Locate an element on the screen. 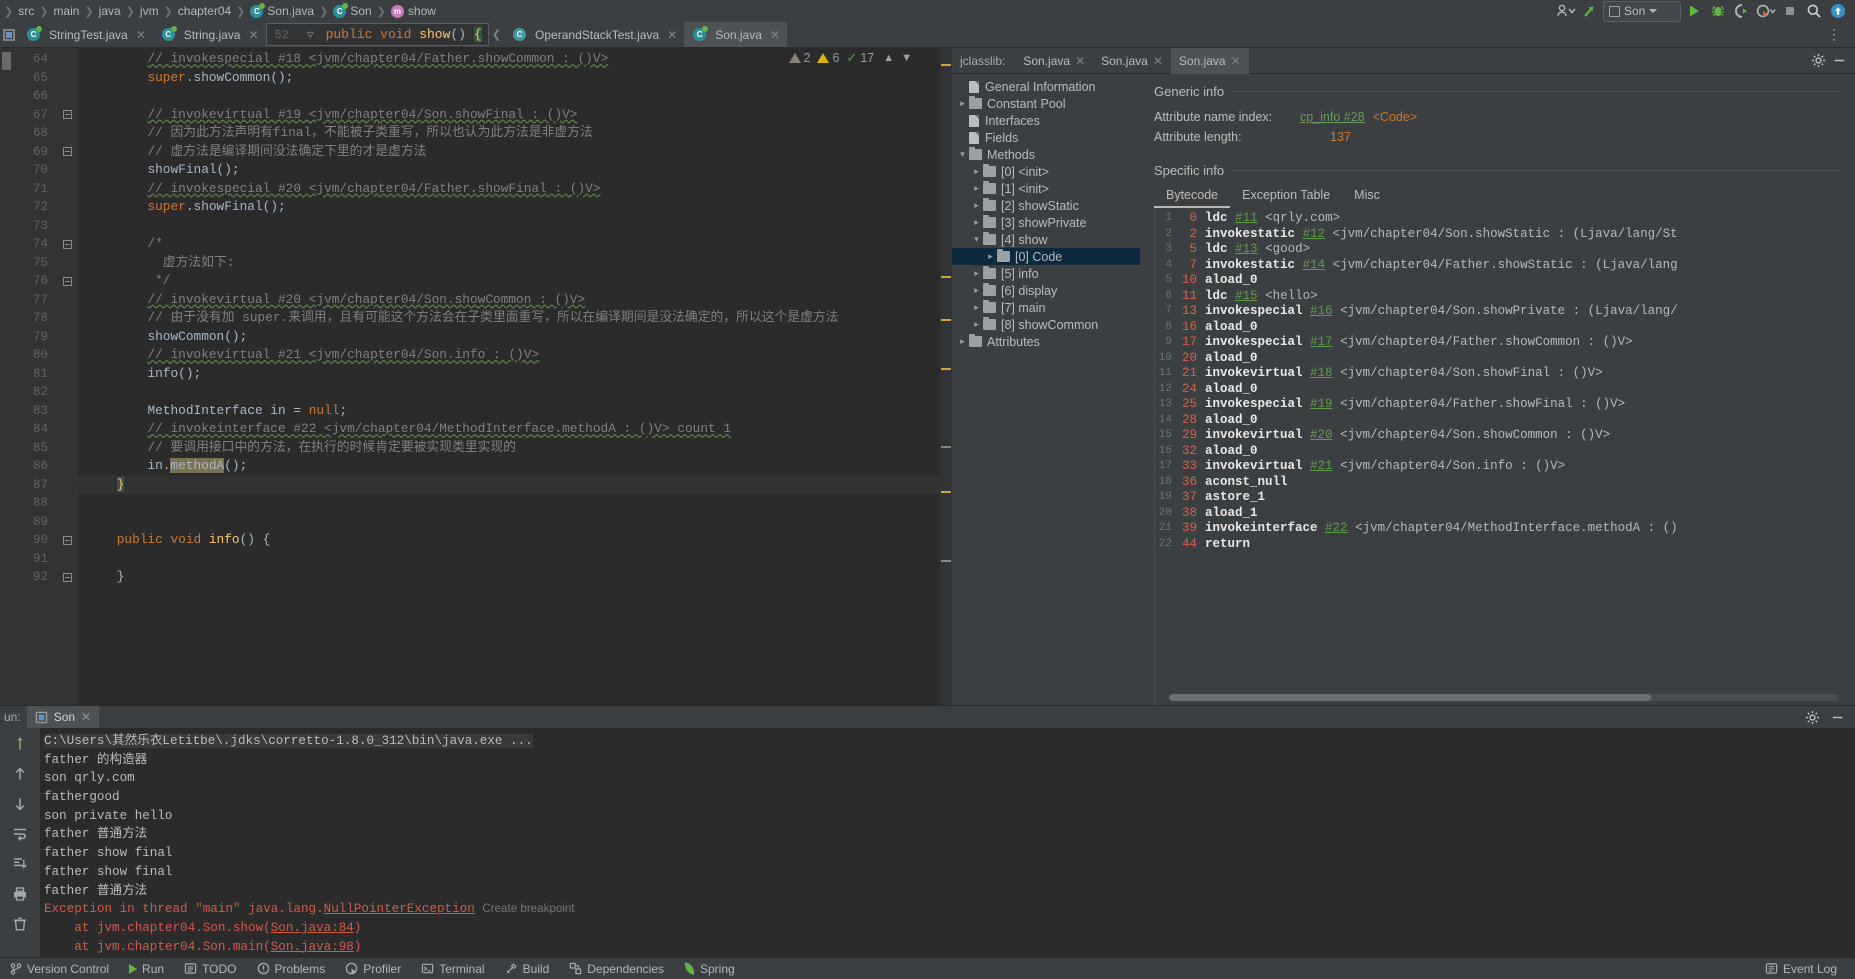 The height and width of the screenshot is (979, 1855). console-stacktrace-line: at jvm.chapter04.Son.show(Son.java:84) is located at coordinates (949, 928).